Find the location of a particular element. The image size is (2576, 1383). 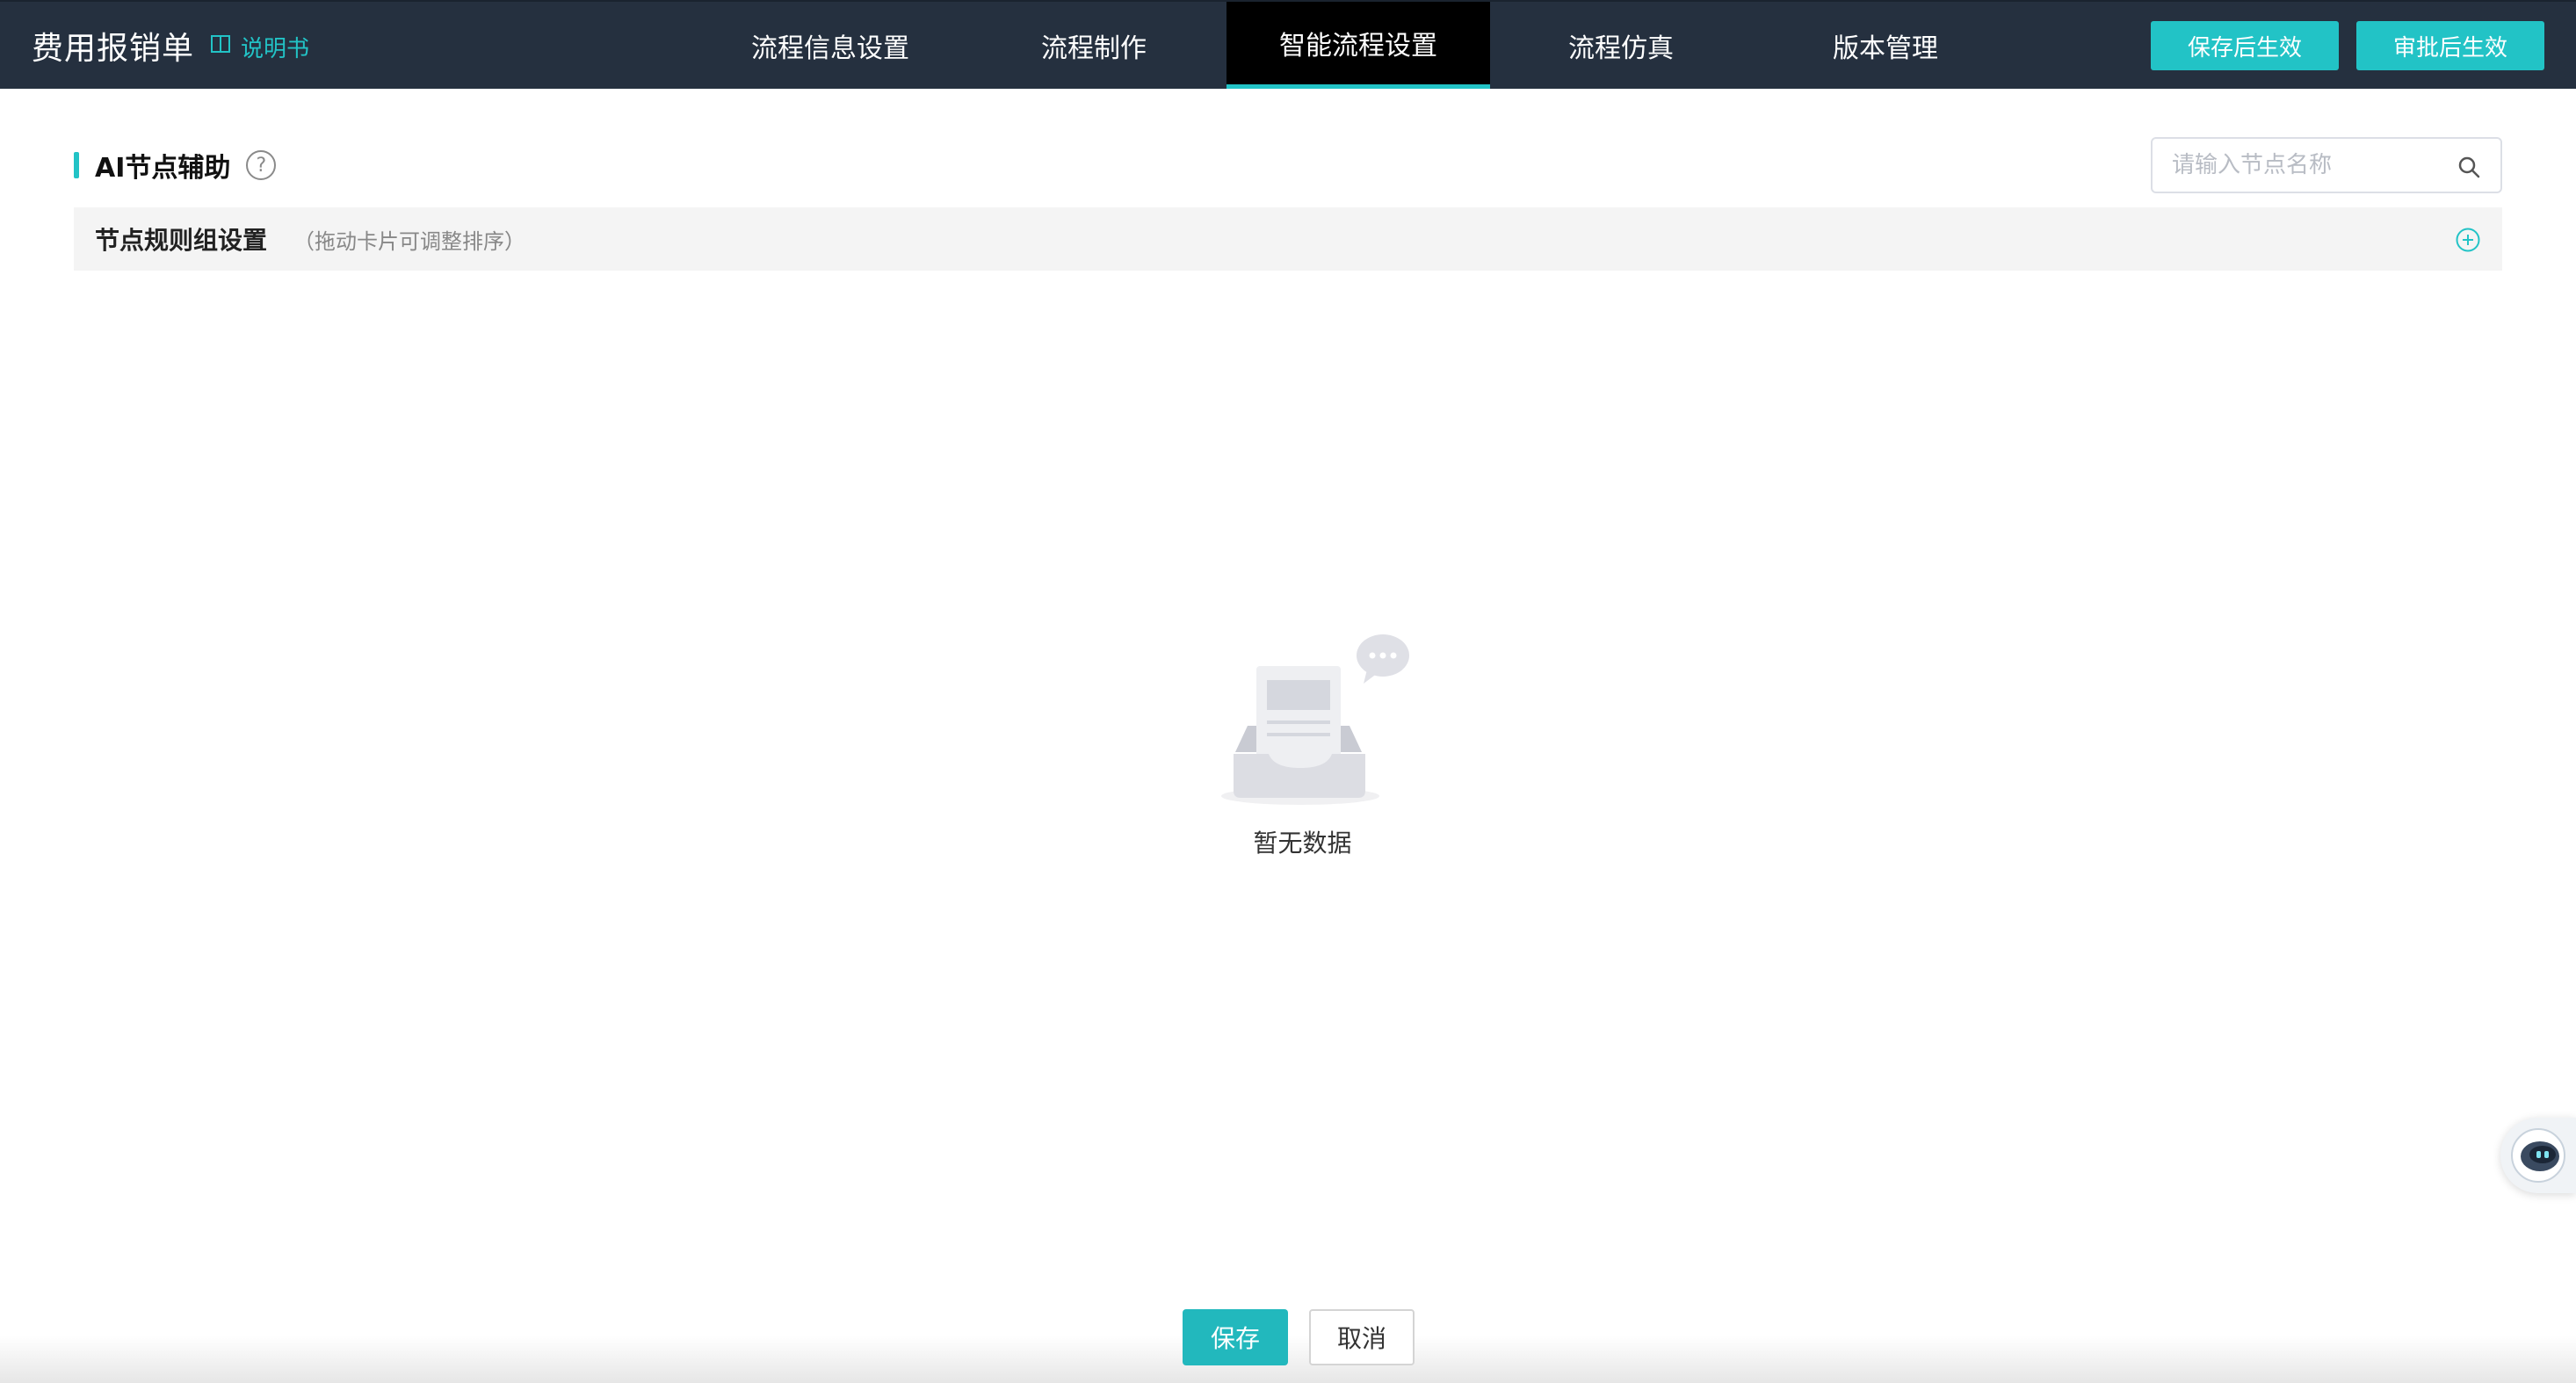

tab-version-management: 版本管理 is located at coordinates (1885, 45).